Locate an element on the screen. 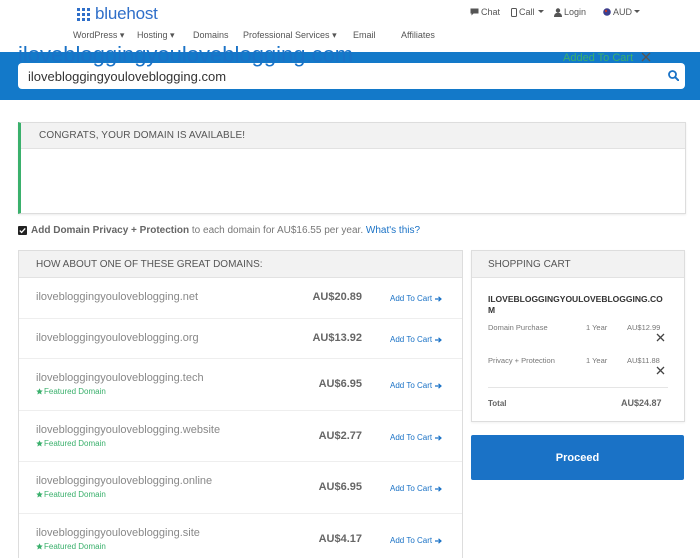 The width and height of the screenshot is (700, 558). availability-title: CONGRATS, YOUR DOMAIN IS AVAILABLE! is located at coordinates (142, 135).